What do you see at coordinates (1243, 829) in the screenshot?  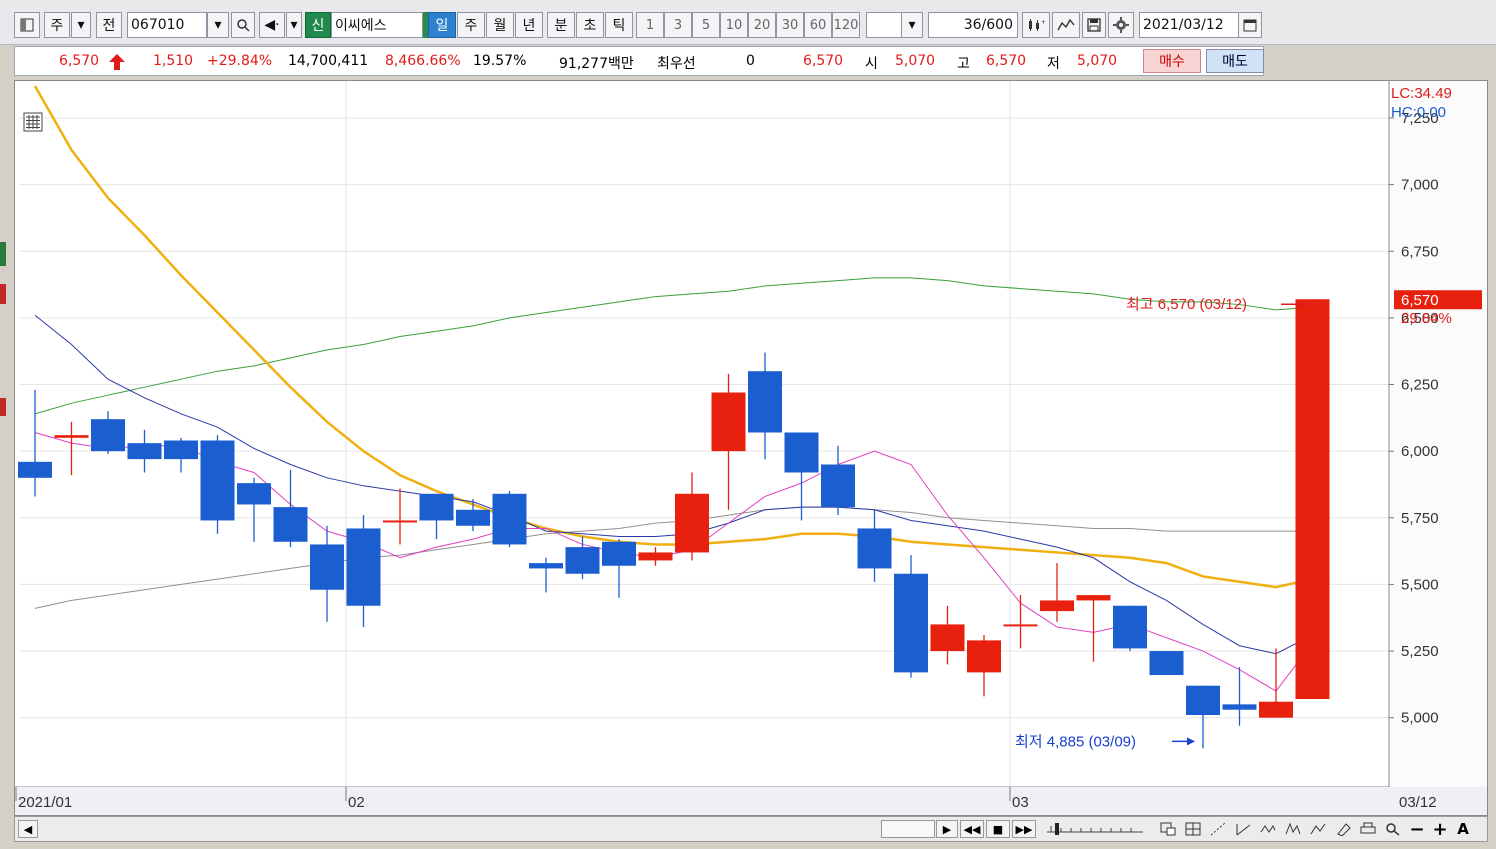 I see `trendline-icon` at bounding box center [1243, 829].